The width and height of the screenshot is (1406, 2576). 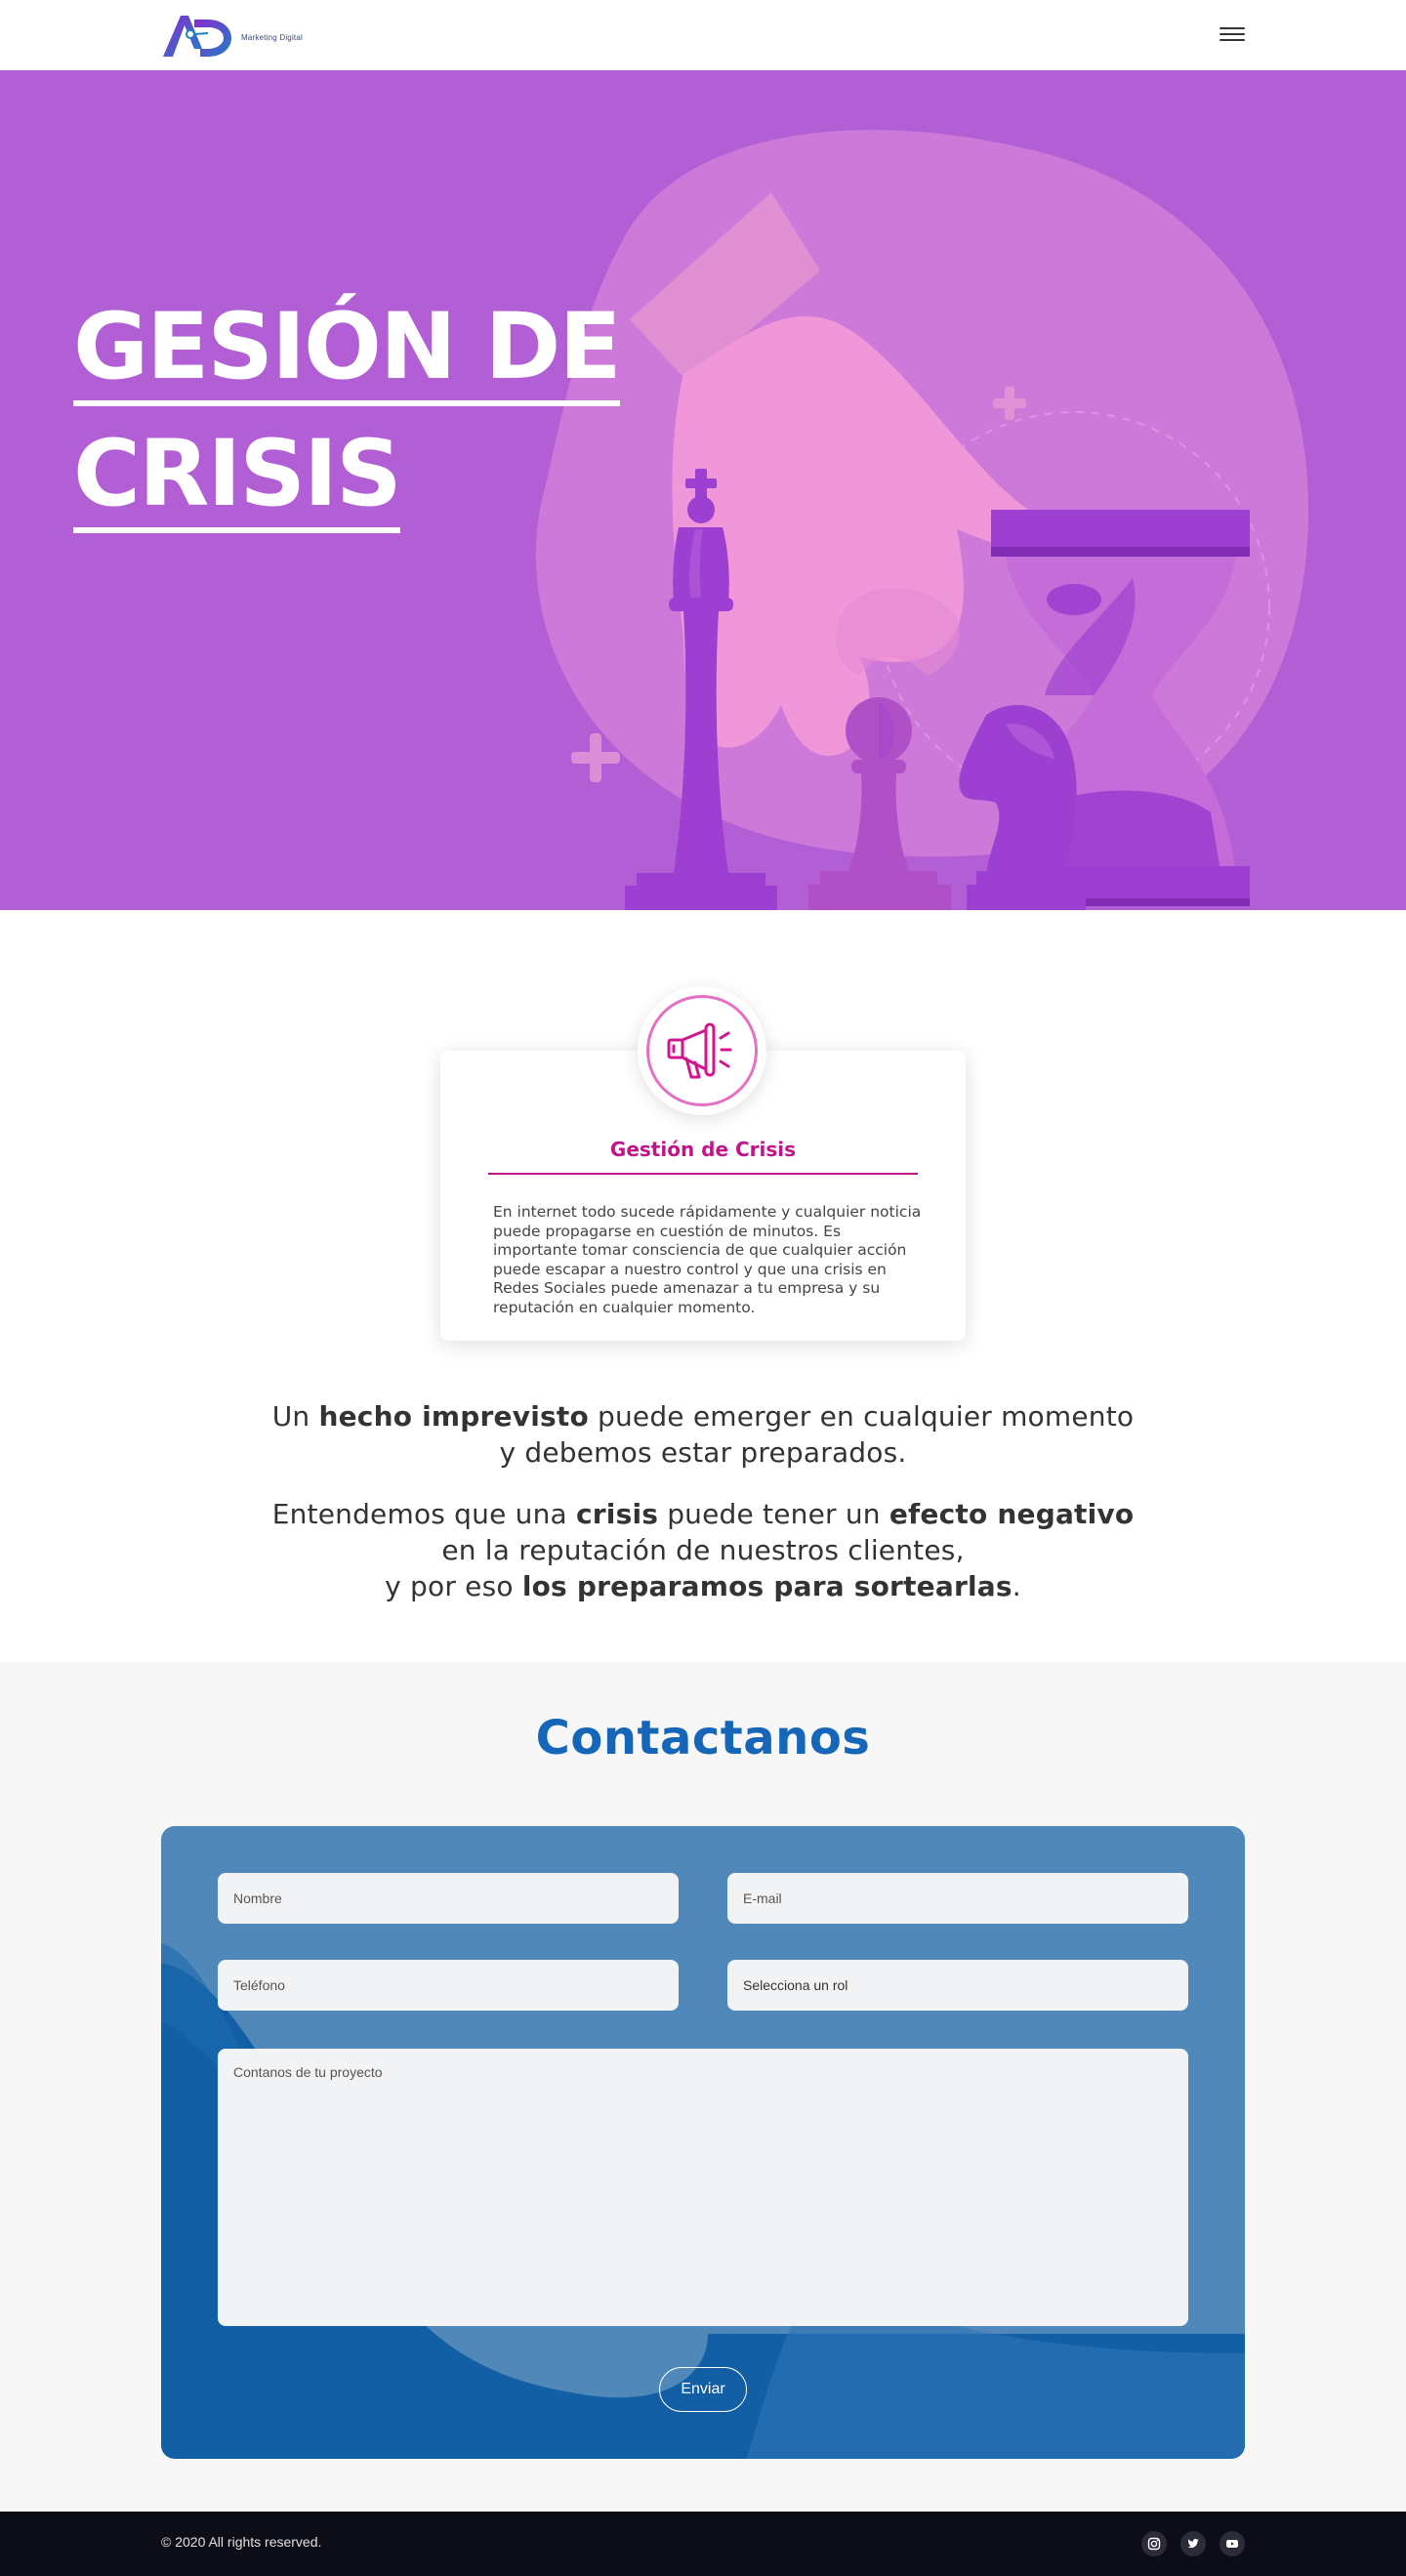 I want to click on intro-text: ., so click(x=1016, y=1586).